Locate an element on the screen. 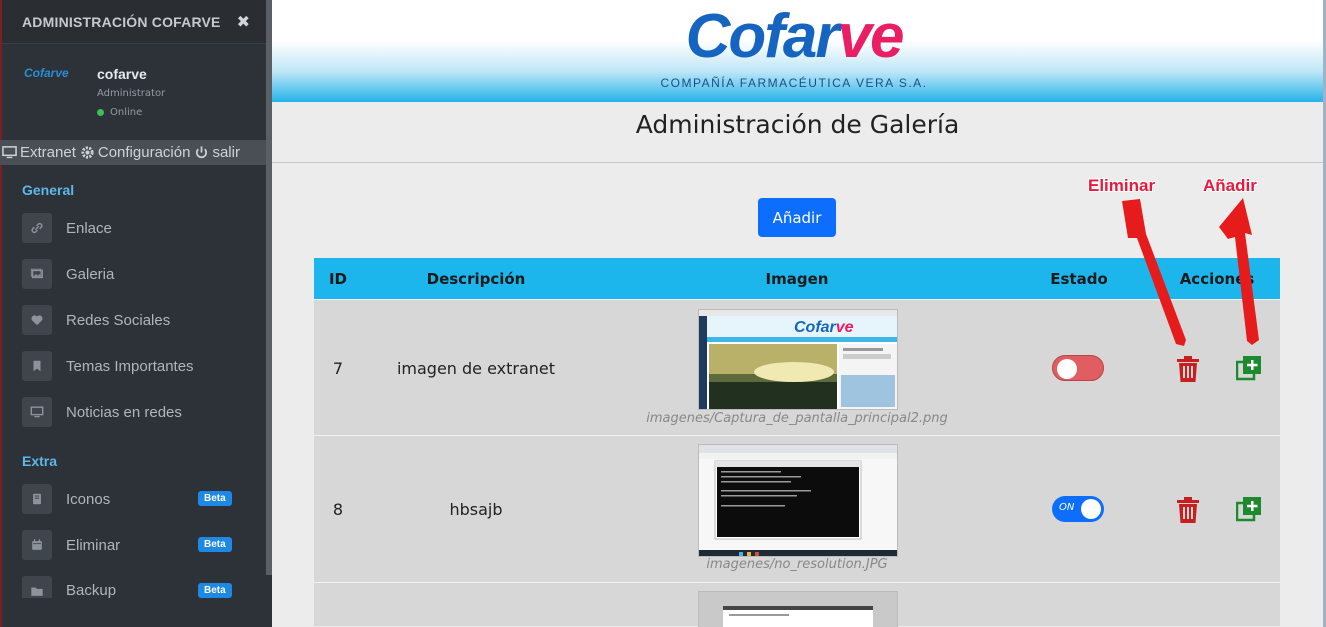  sidebar-title: ADMINISTRACIÓN COFARVE is located at coordinates (121, 21).